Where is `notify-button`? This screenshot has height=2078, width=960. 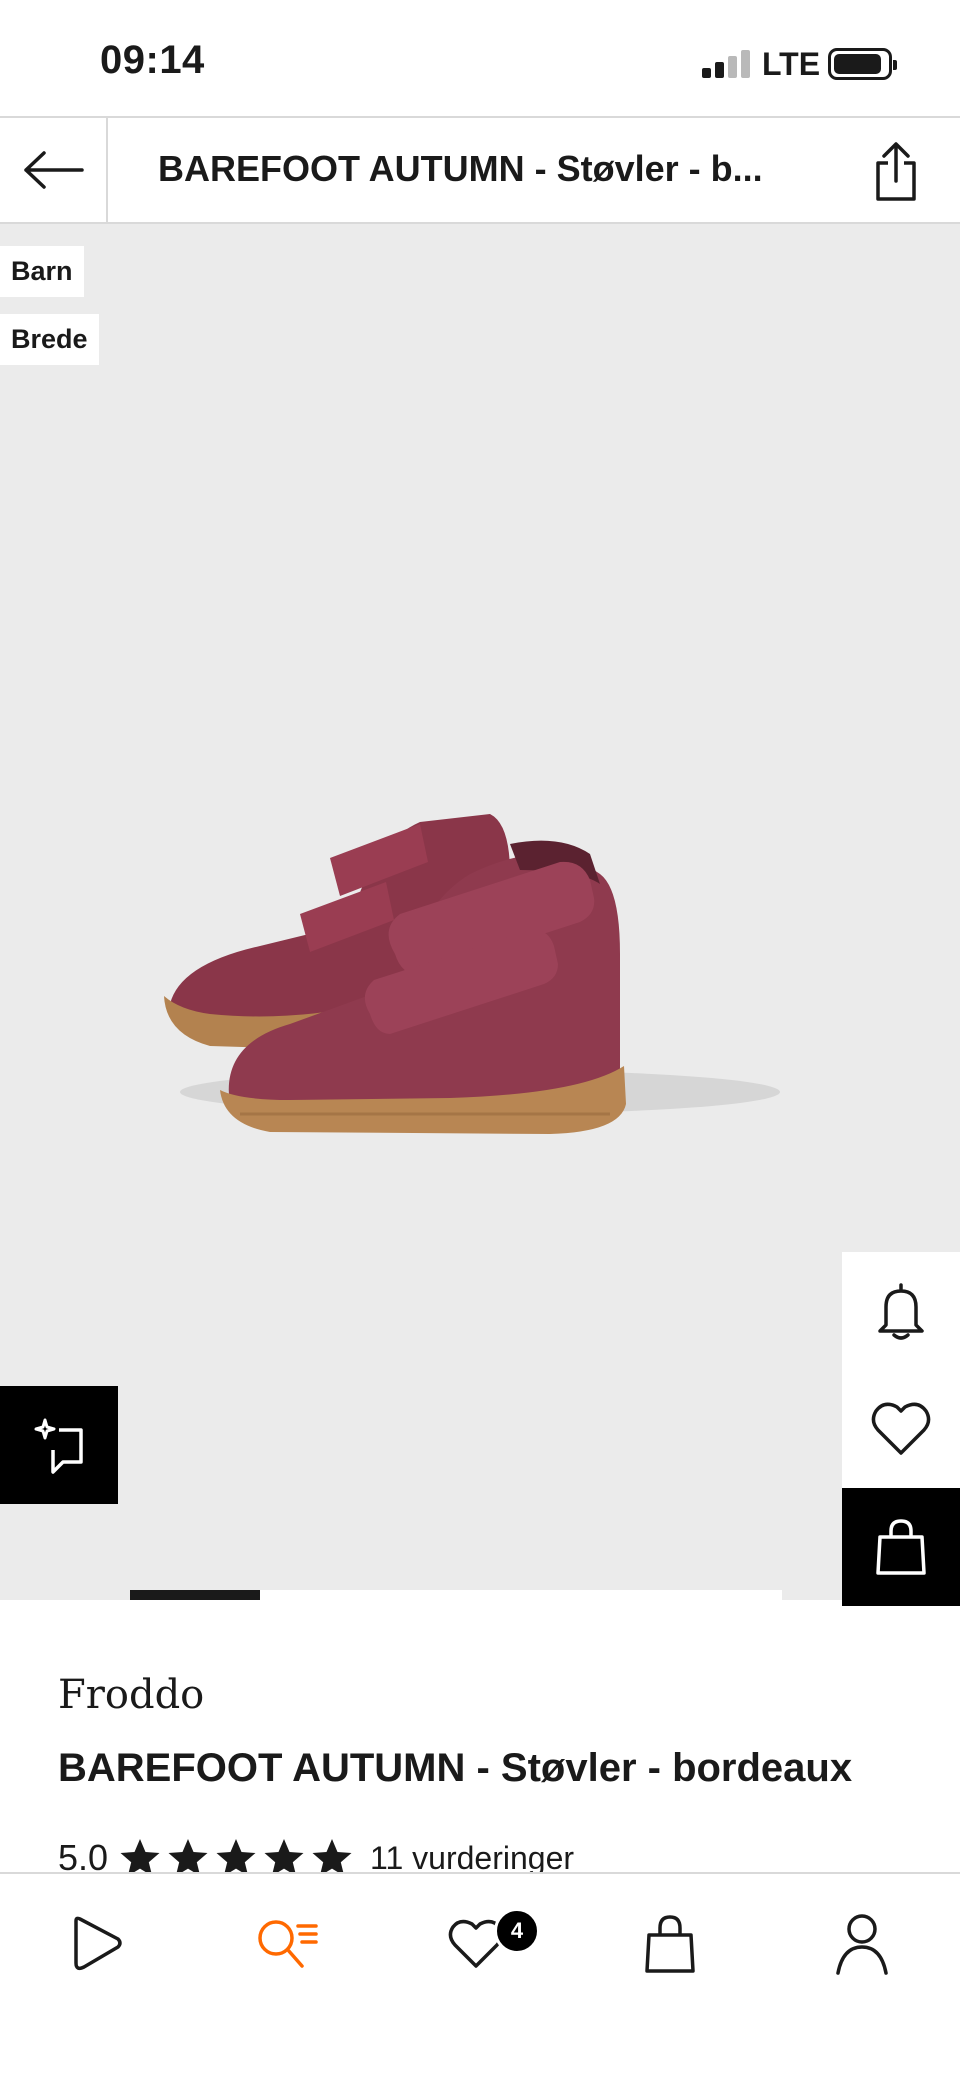
notify-button is located at coordinates (901, 1311).